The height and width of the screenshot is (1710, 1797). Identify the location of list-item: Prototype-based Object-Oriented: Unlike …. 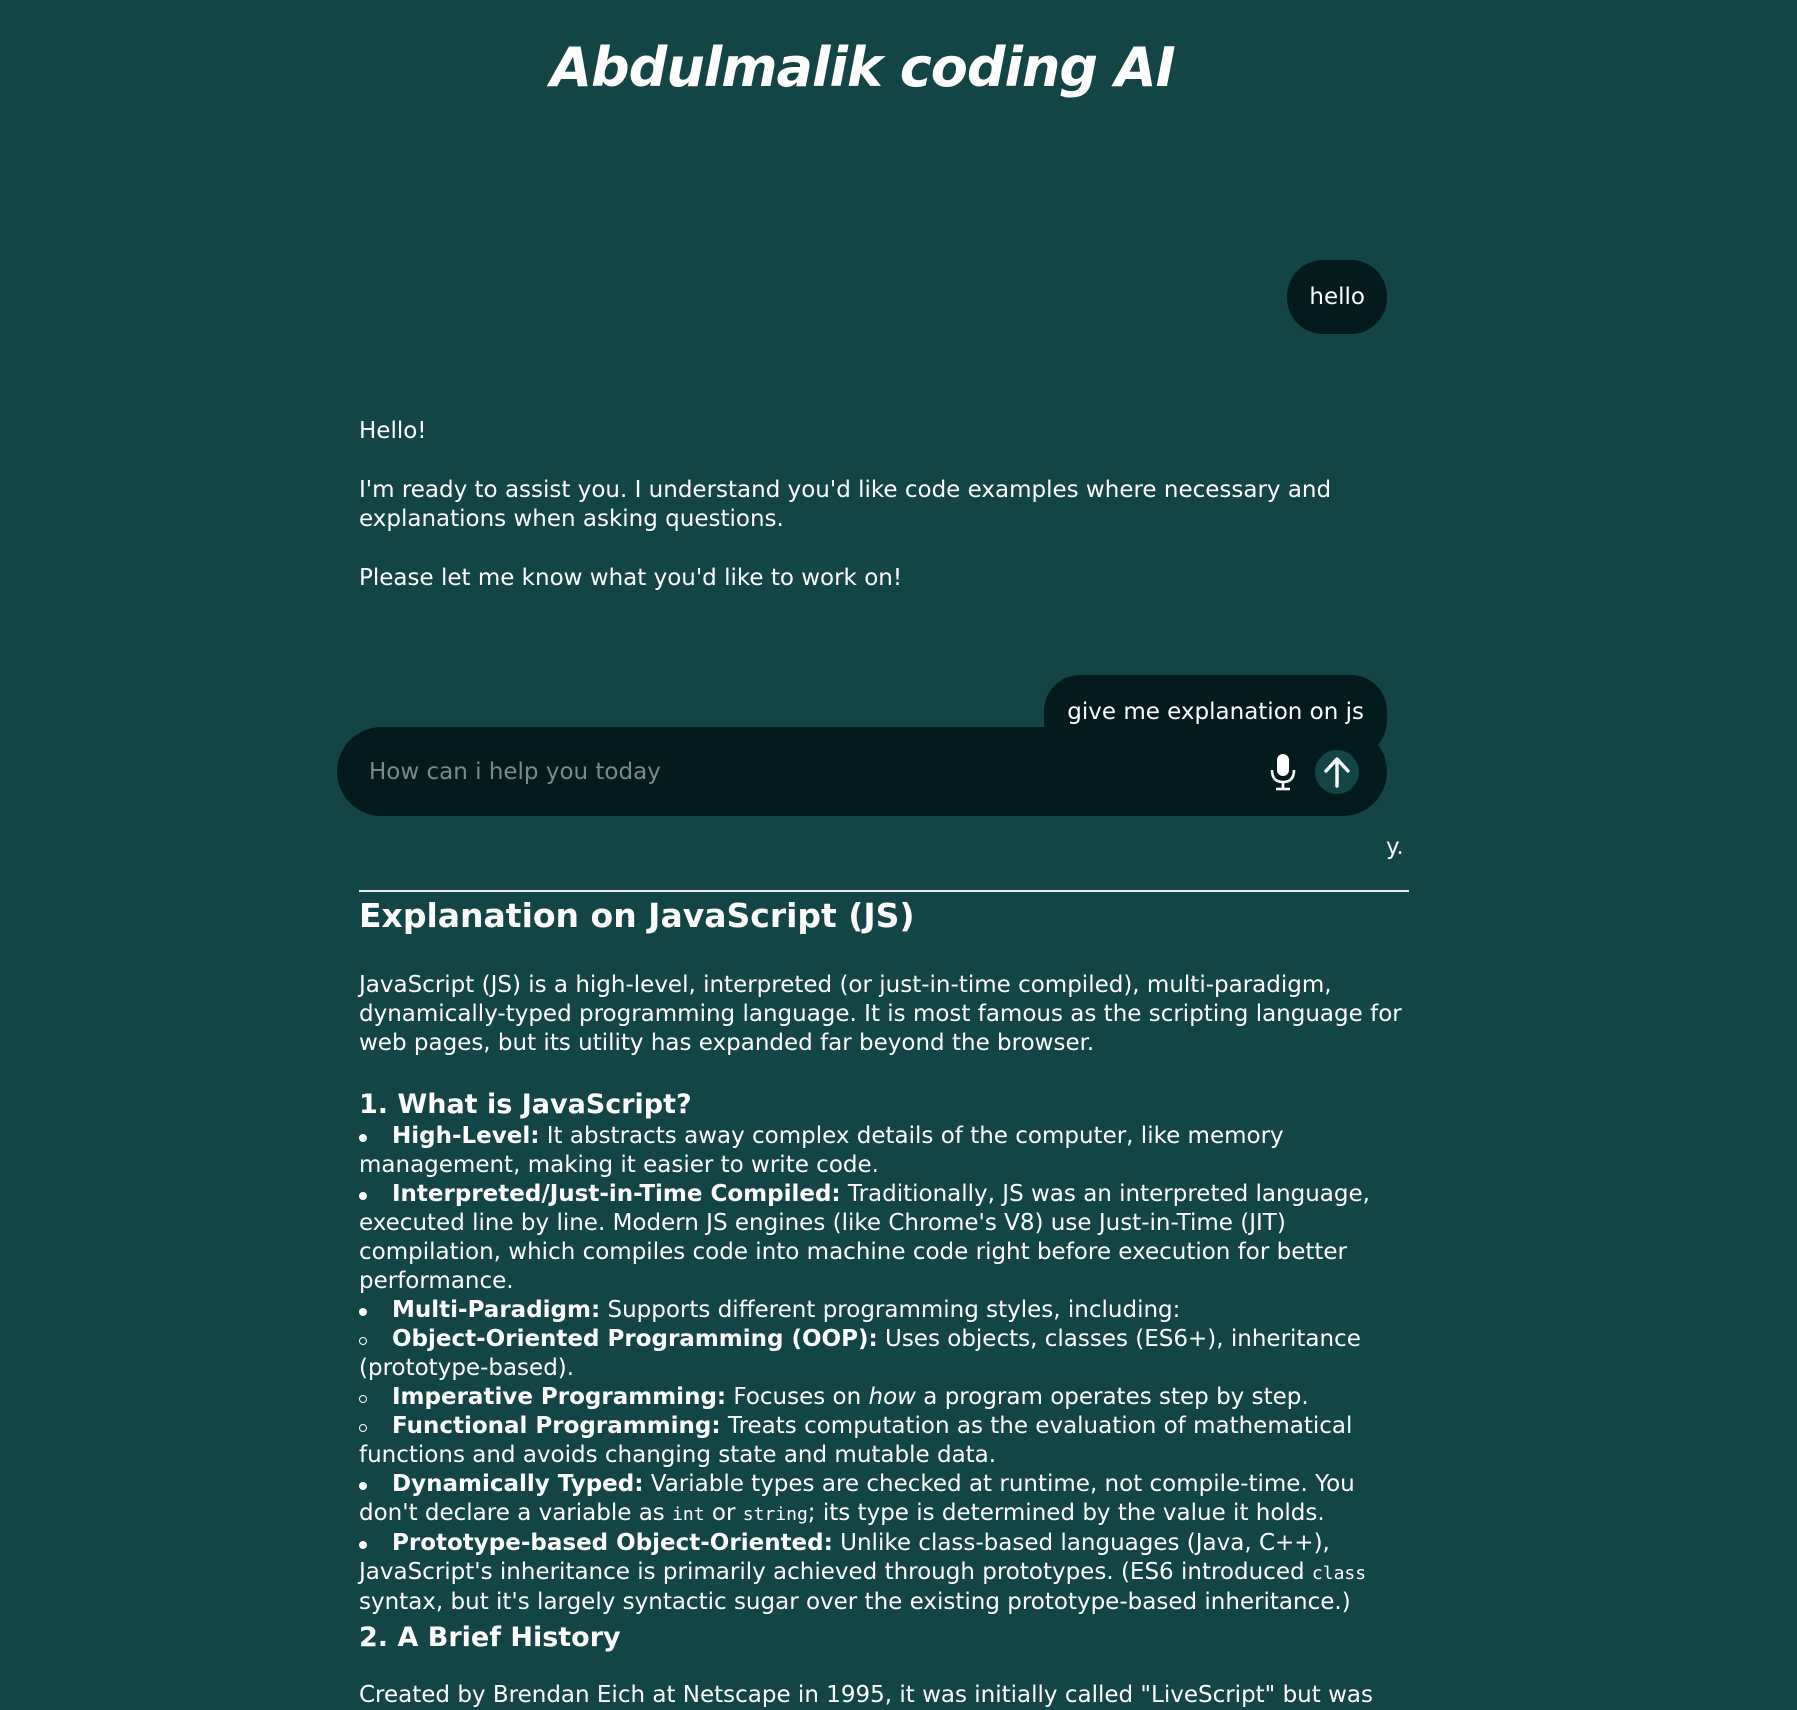
(863, 1572).